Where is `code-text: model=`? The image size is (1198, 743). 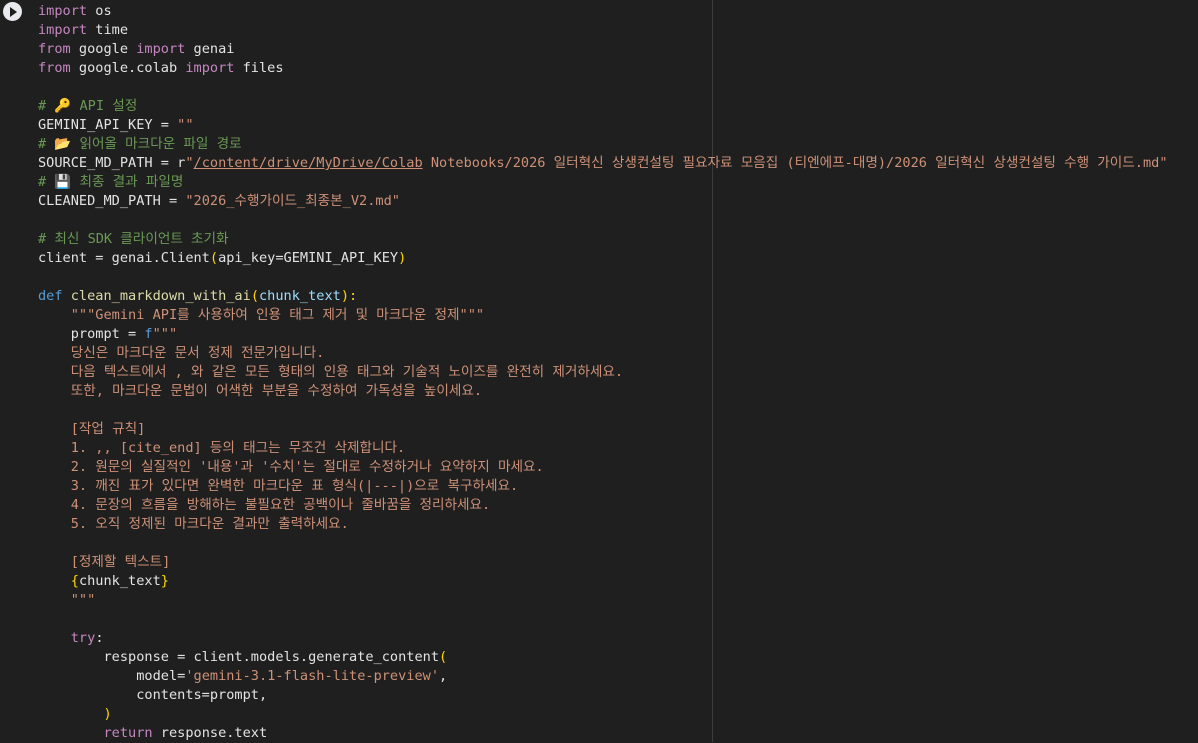
code-text: model= is located at coordinates (112, 676).